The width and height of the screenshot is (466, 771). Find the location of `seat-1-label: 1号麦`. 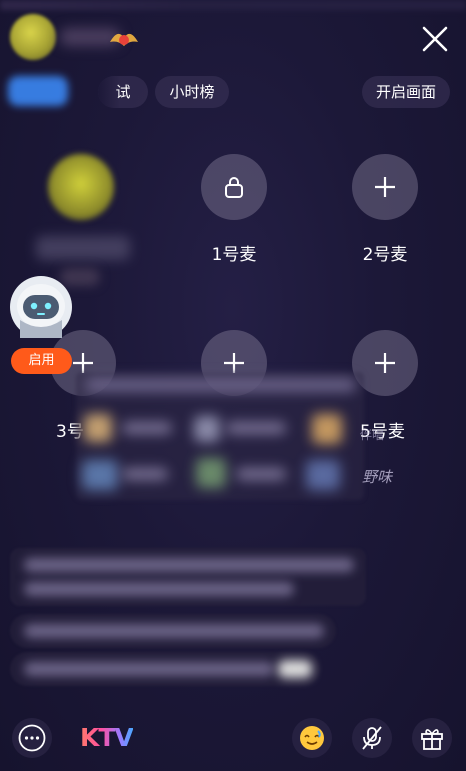

seat-1-label: 1号麦 is located at coordinates (234, 255).